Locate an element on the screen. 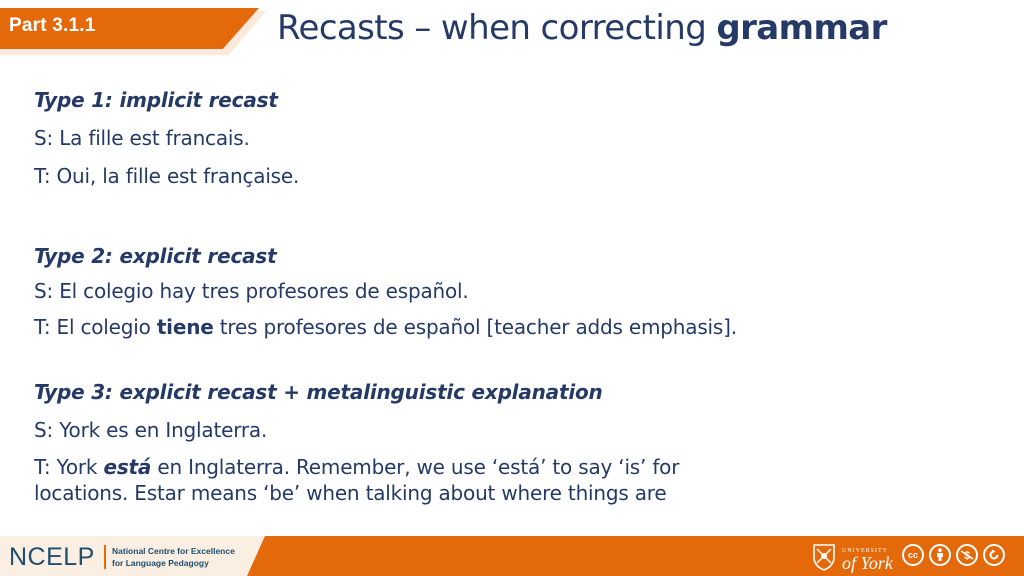 This screenshot has width=1024, height=576. york-crest-icon is located at coordinates (824, 557).